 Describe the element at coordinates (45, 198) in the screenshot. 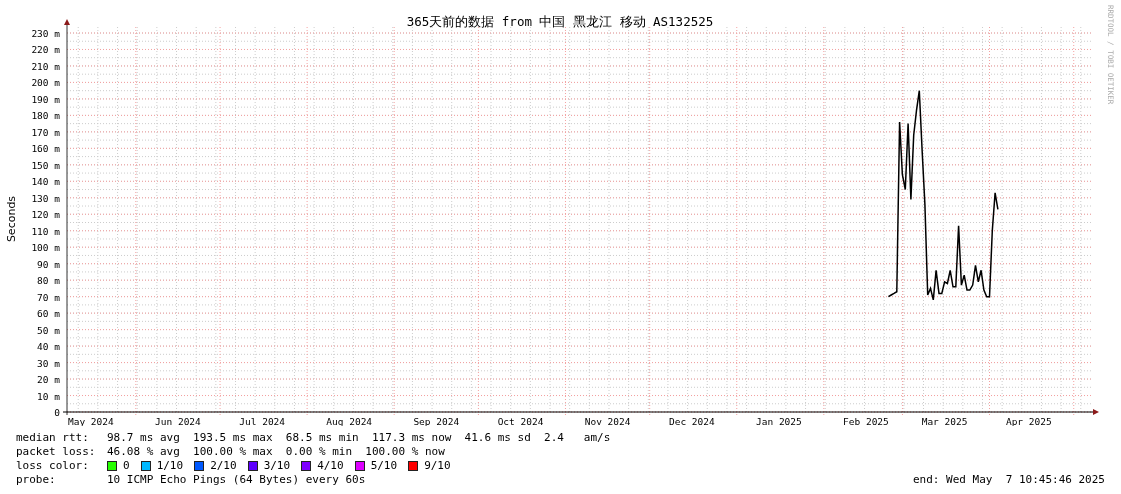

I see `axis-label: 130 m` at that location.